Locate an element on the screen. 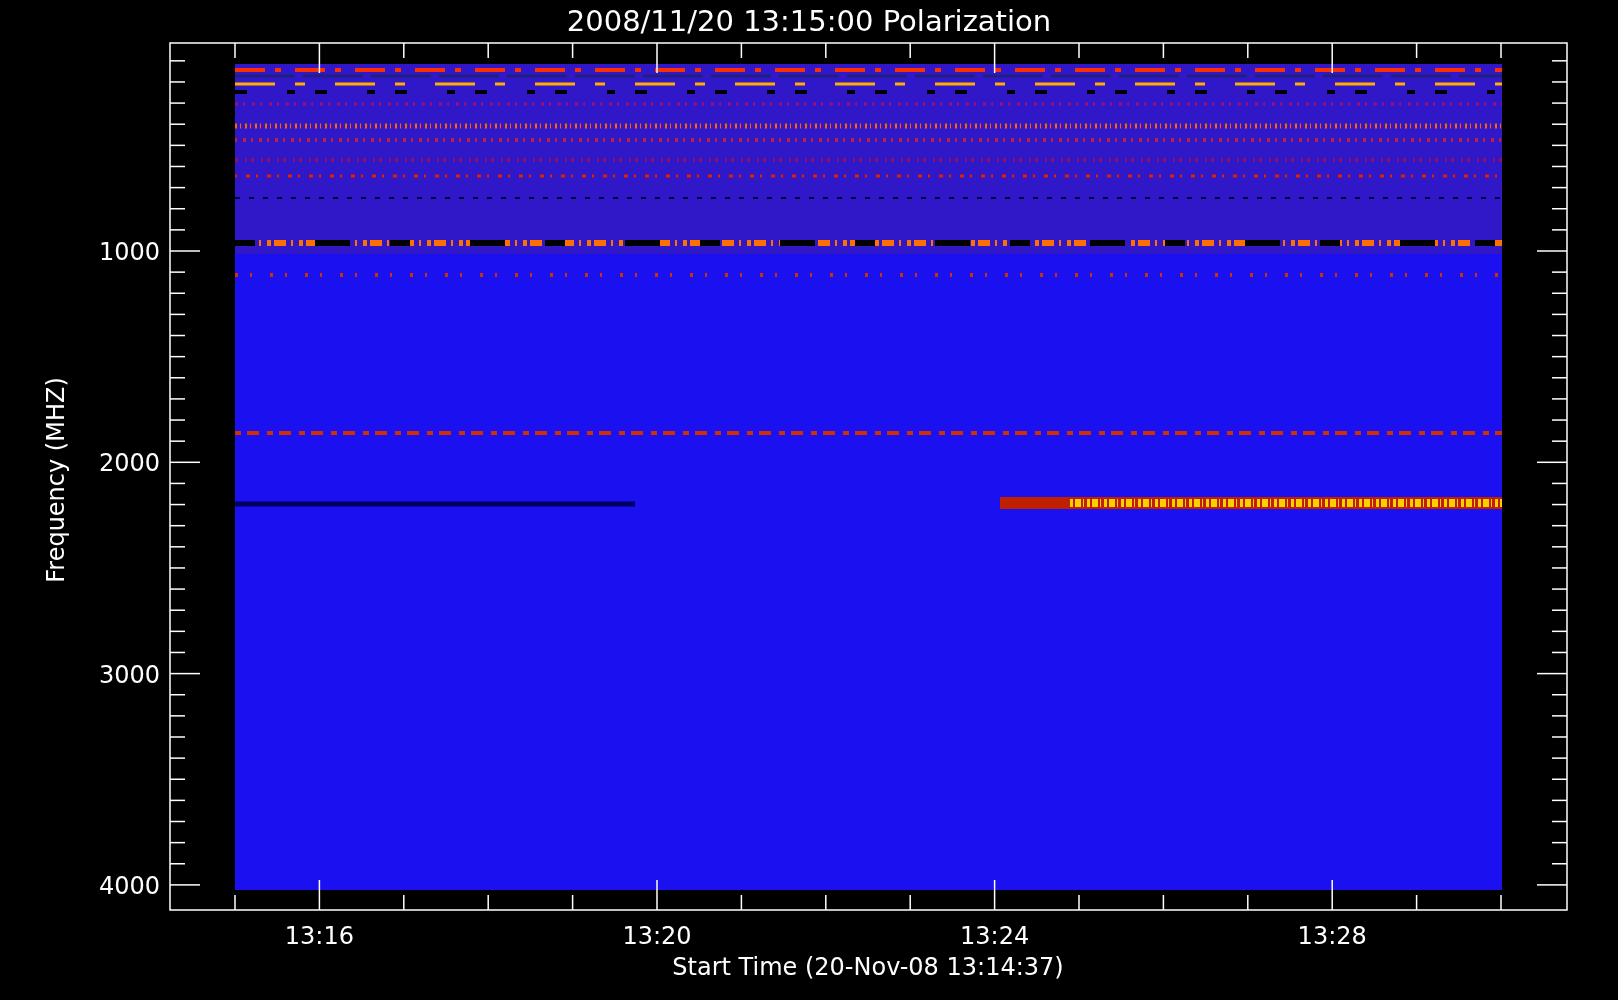 The height and width of the screenshot is (1000, 1618). x-axis-label: Start Time (20-Nov-08 13:14:37) is located at coordinates (868, 967).